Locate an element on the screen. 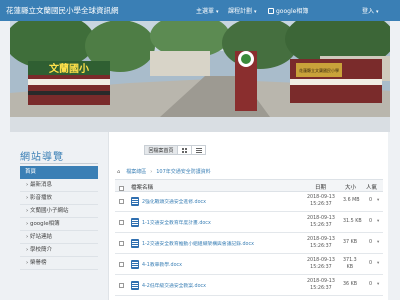  sidebar-item-home: 首頁 is located at coordinates (59, 172).